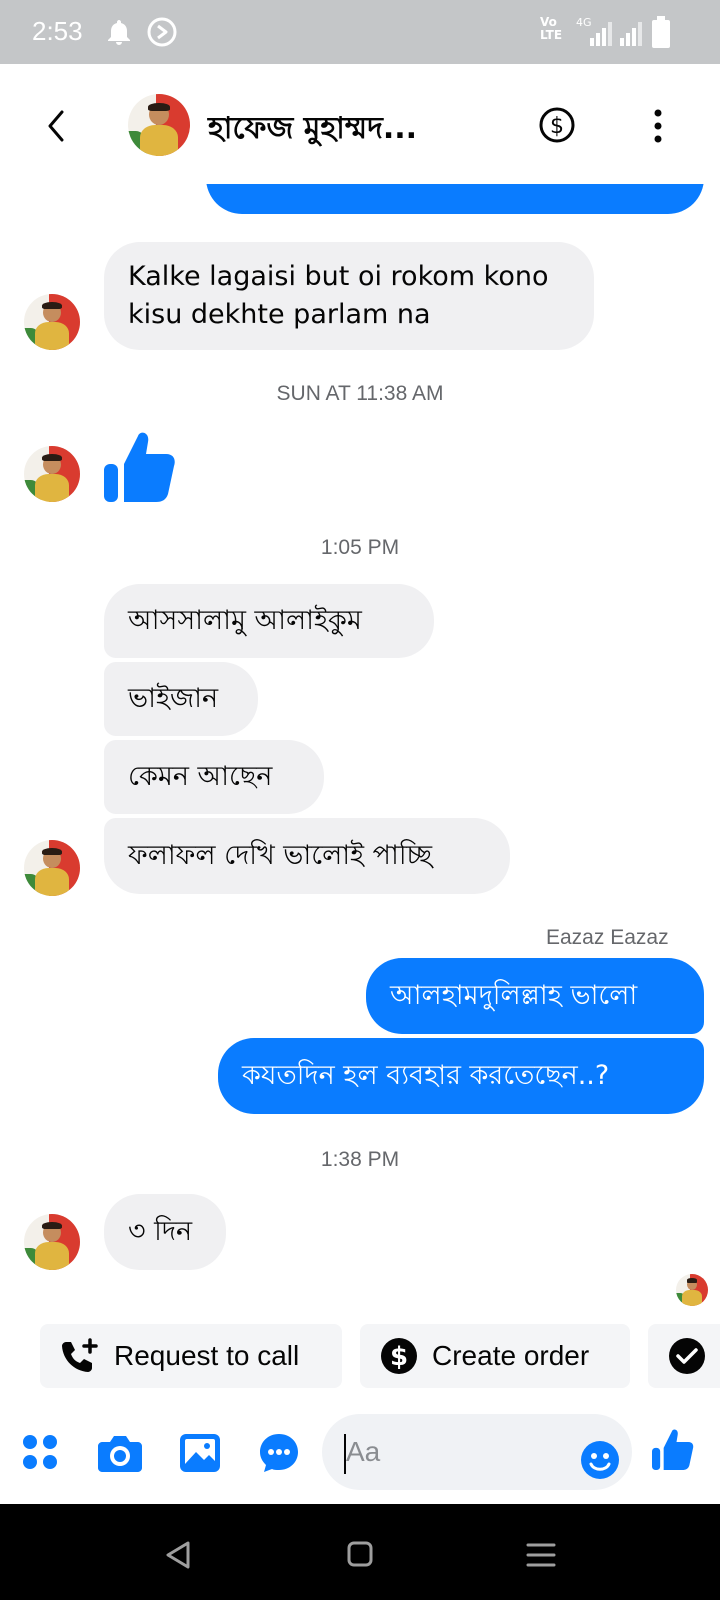  I want to click on message-bubble-outgoing: কযতদিন হল ব্যবহার করতেছেন..?, so click(461, 1076).